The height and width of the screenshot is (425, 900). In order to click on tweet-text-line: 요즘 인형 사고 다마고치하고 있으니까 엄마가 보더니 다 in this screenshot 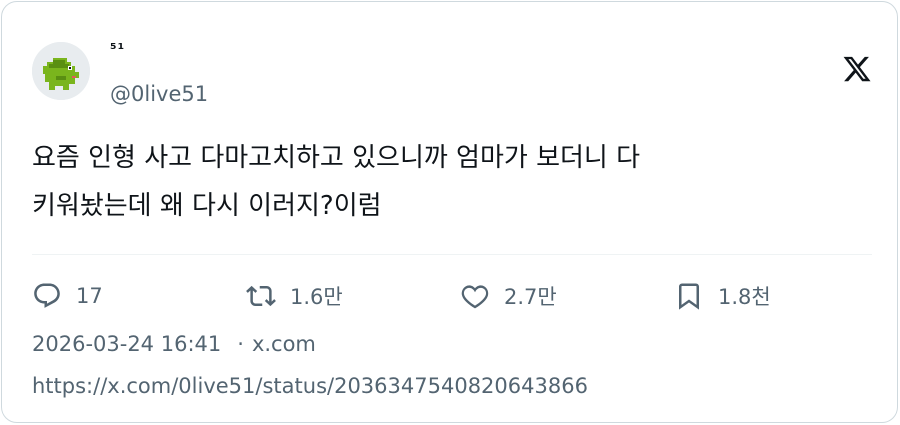, I will do `click(336, 158)`.